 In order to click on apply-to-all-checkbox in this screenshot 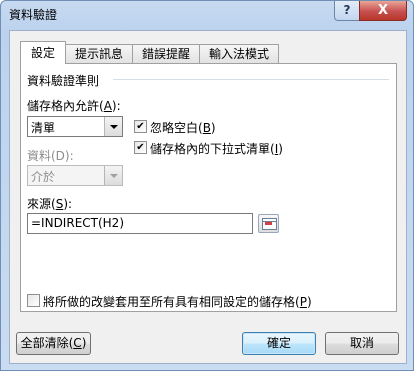, I will do `click(33, 300)`.